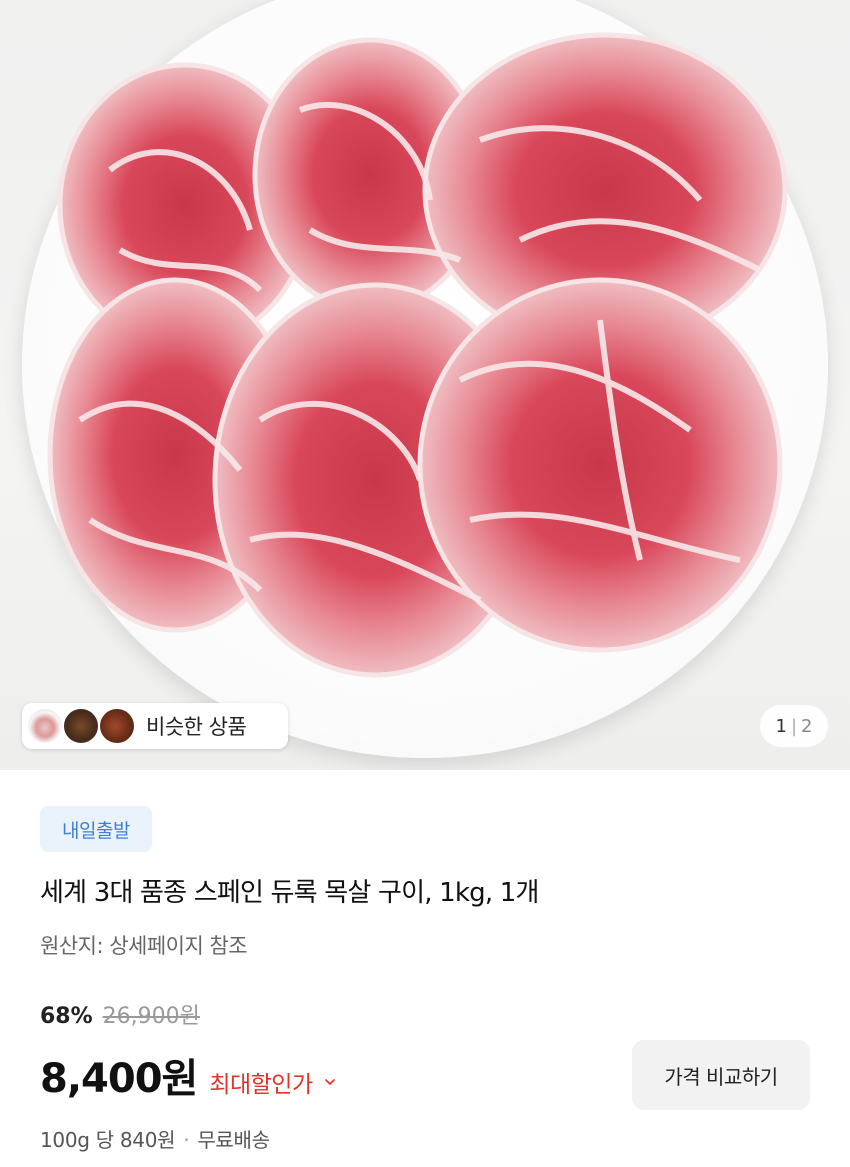 This screenshot has height=1167, width=850. I want to click on image-pager: 1 | 2, so click(794, 726).